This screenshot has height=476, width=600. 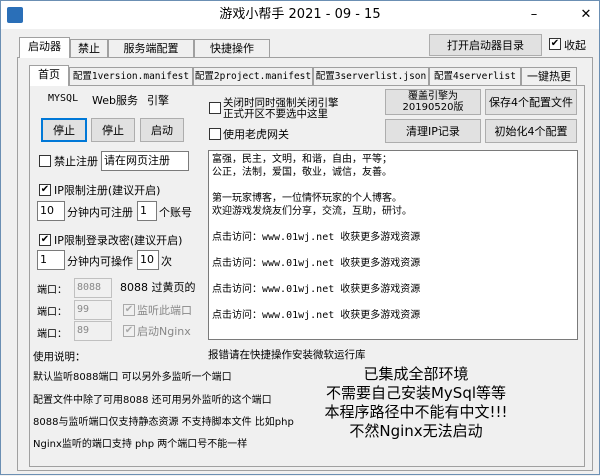 I want to click on save-config-button: 保存4个配置文件, so click(x=531, y=102).